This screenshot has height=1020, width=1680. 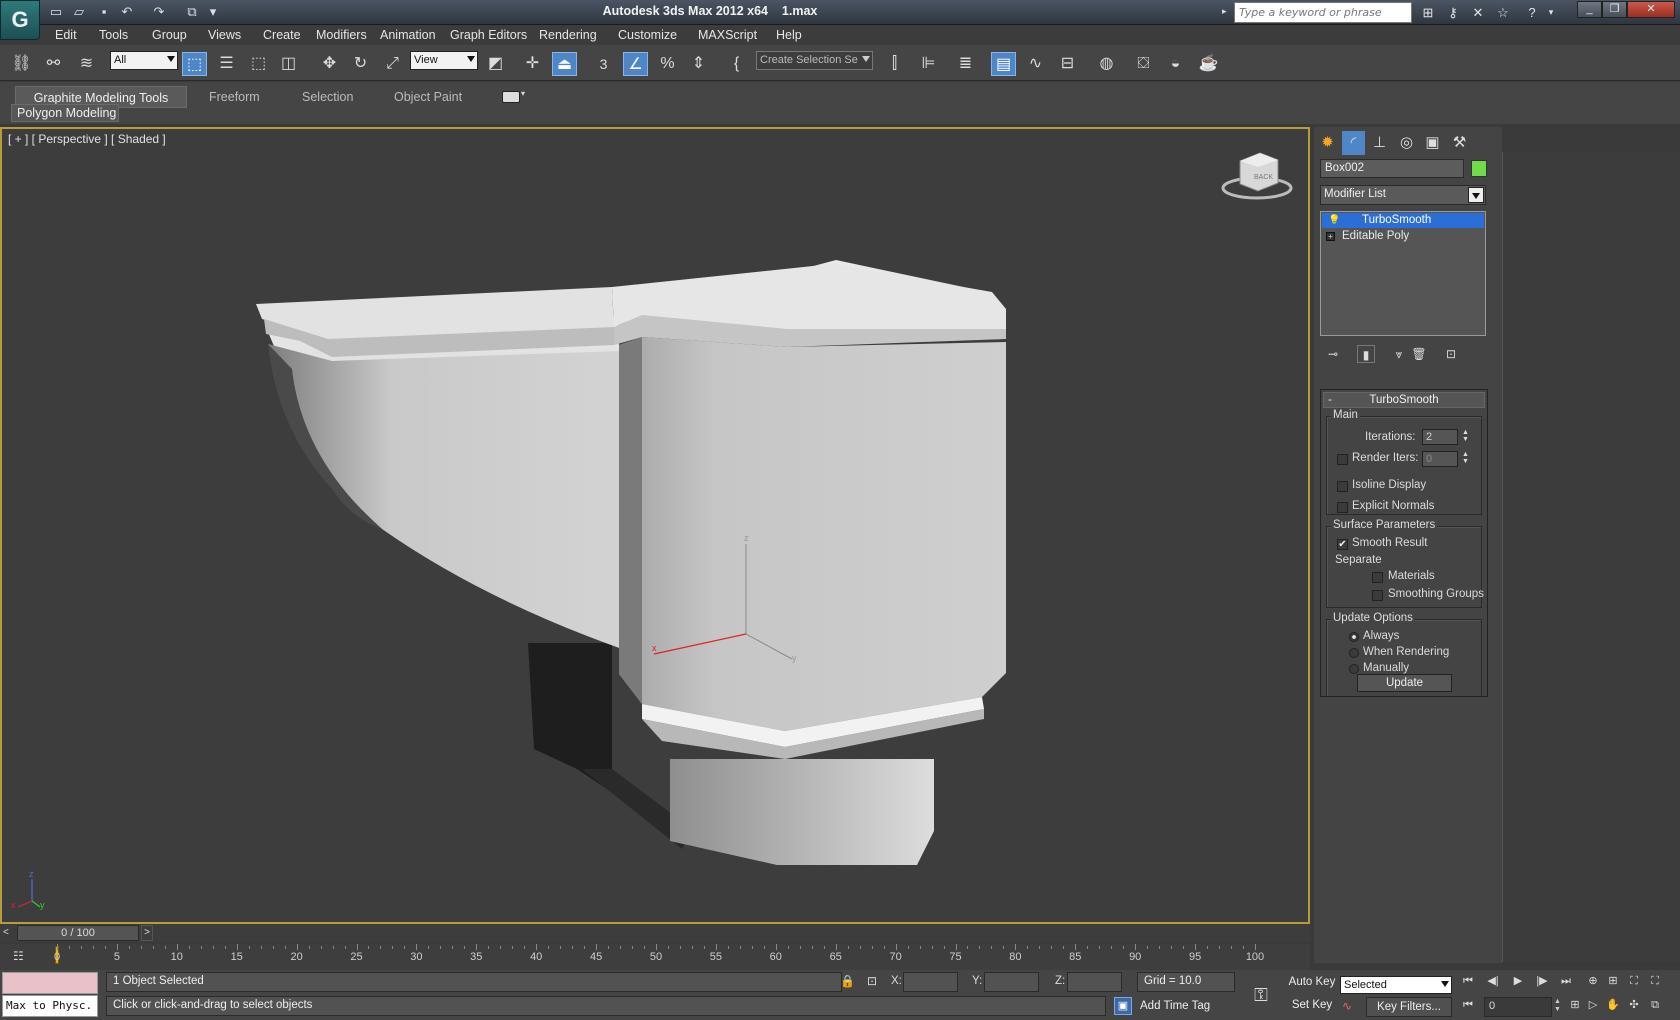 What do you see at coordinates (1634, 981) in the screenshot?
I see `zoom-extents-icon: ⛶` at bounding box center [1634, 981].